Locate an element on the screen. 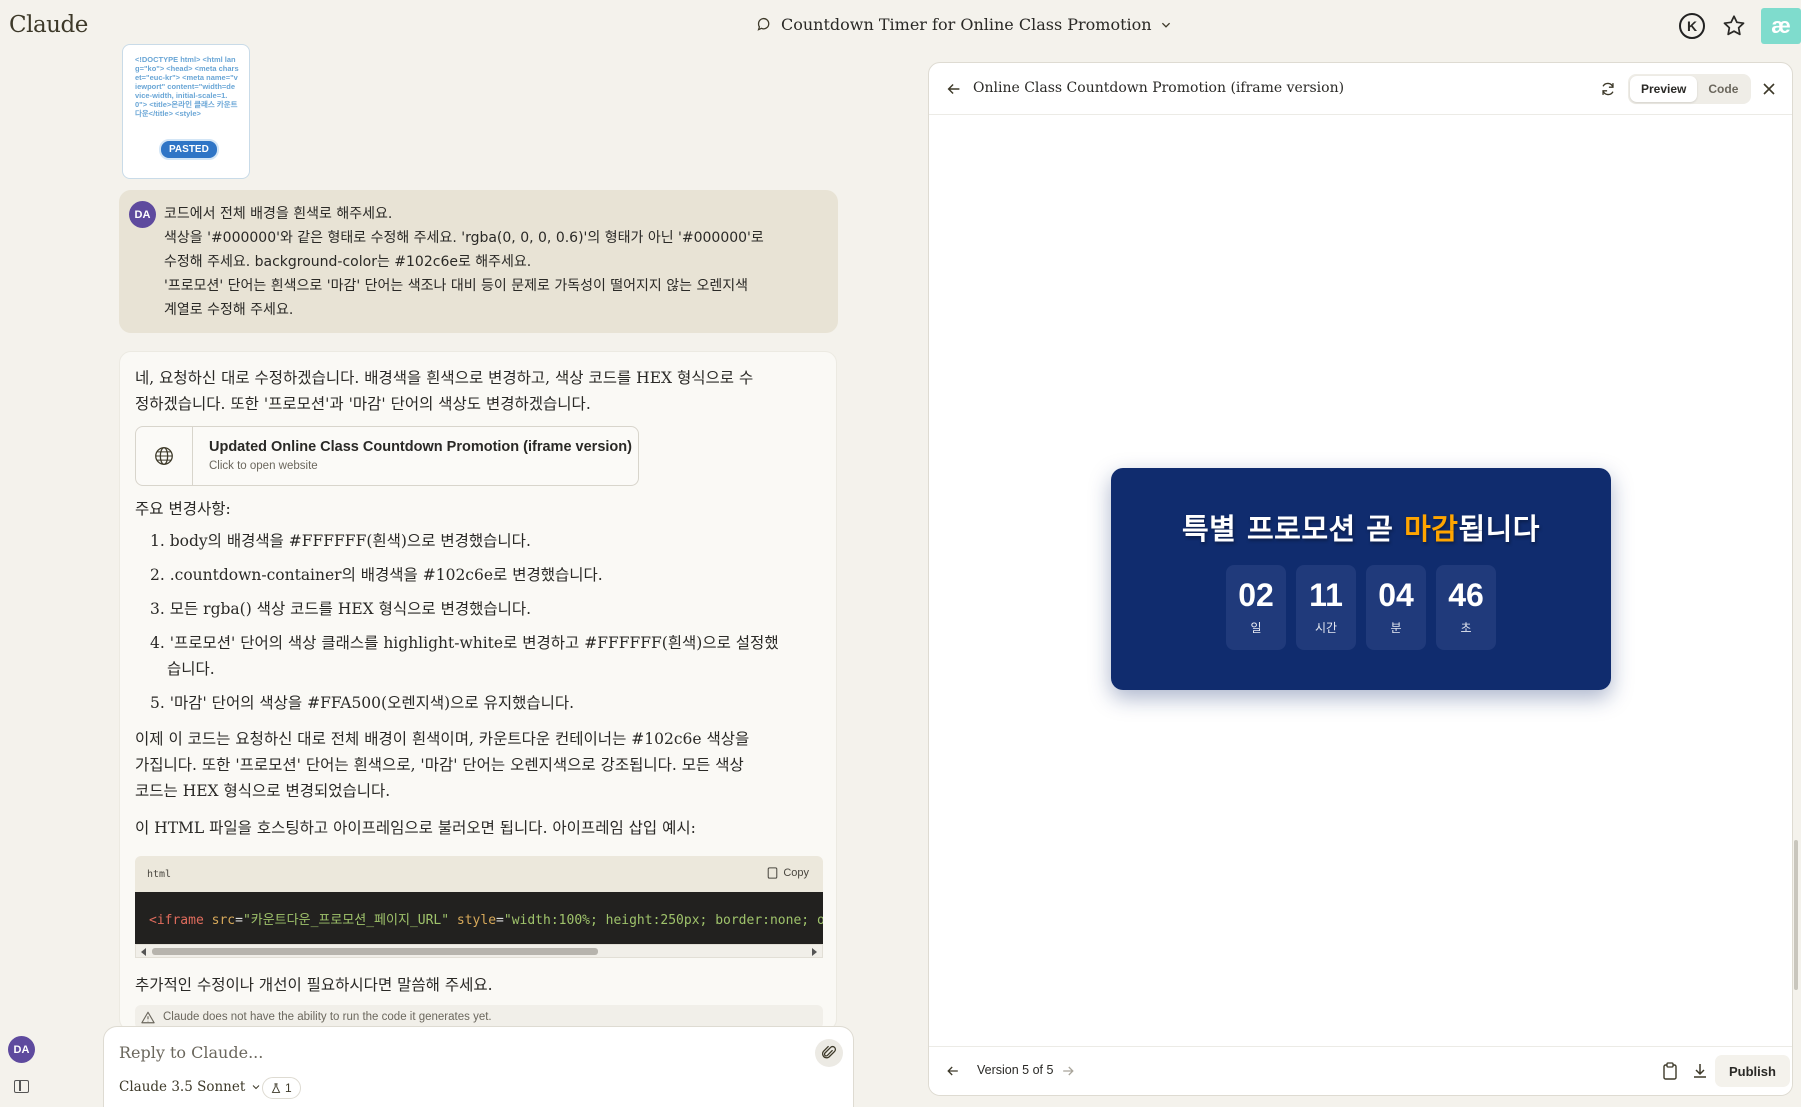  sidebar-toggle-icon is located at coordinates (21, 1086).